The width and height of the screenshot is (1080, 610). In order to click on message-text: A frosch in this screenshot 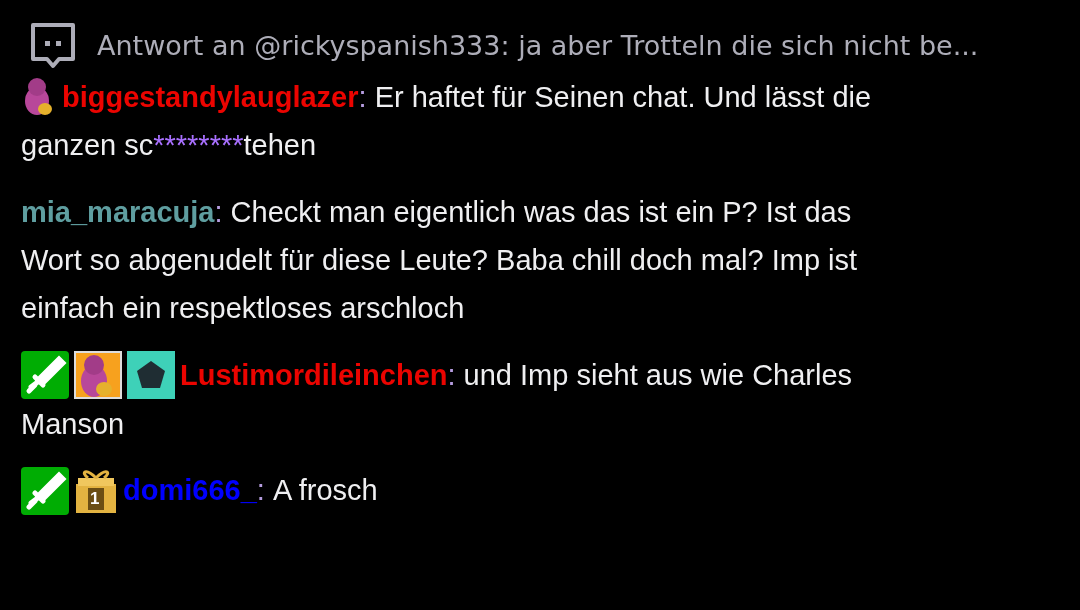, I will do `click(325, 490)`.